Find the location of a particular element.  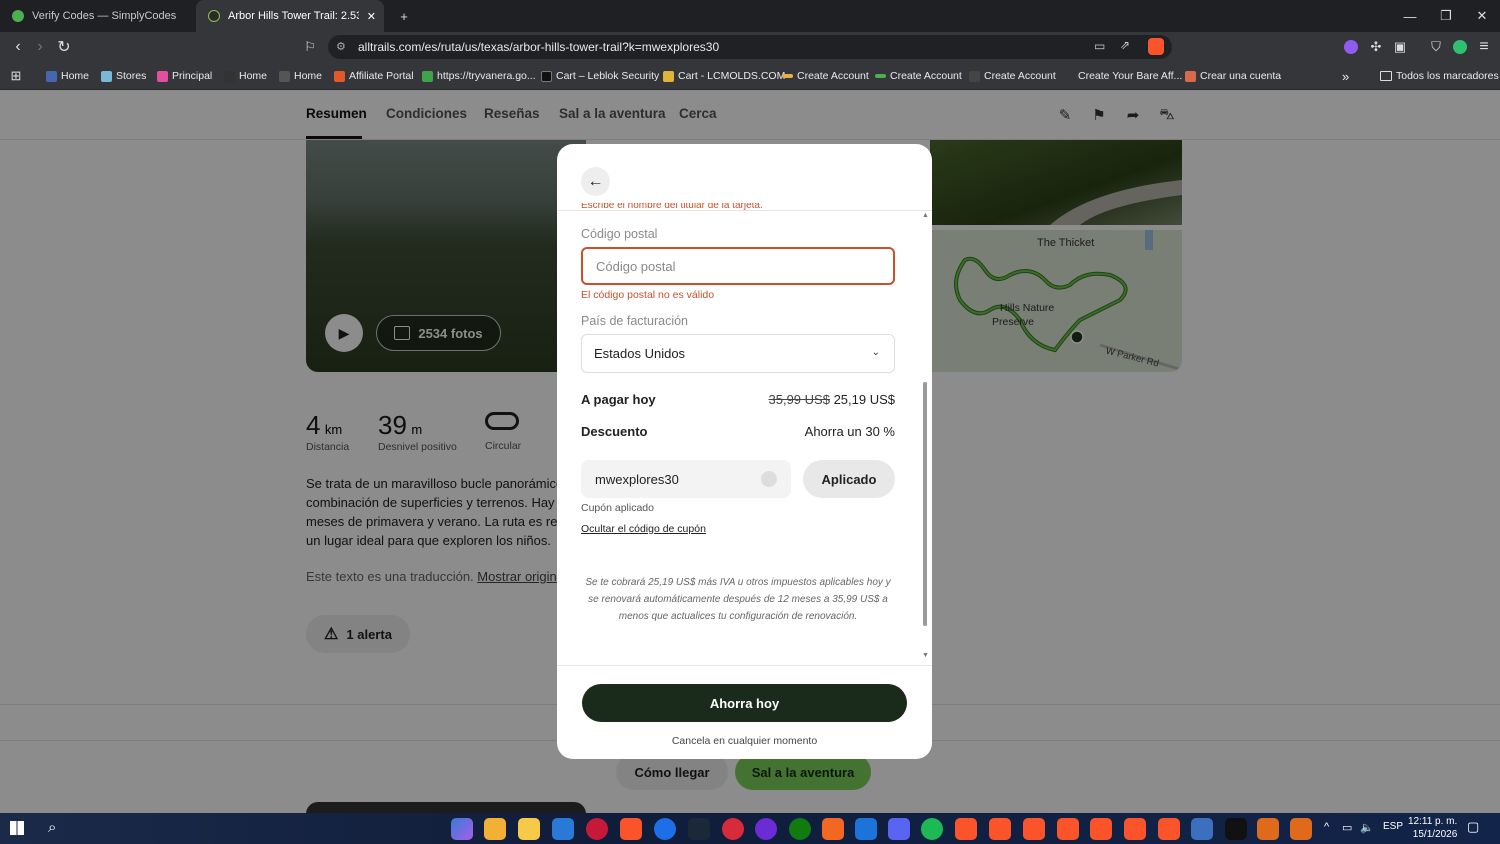

apps-grid-icon: ⊞ is located at coordinates (16, 76).